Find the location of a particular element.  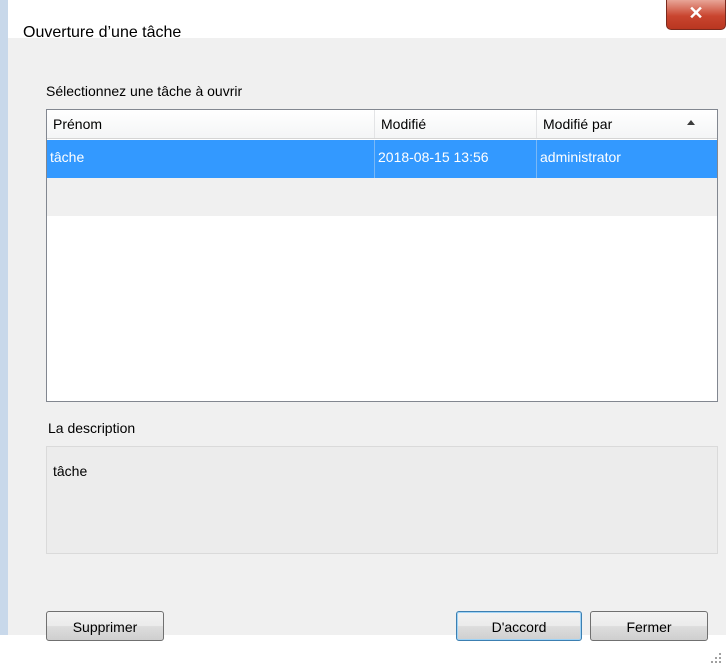

row-modified-by-cell: administrator is located at coordinates (580, 157).